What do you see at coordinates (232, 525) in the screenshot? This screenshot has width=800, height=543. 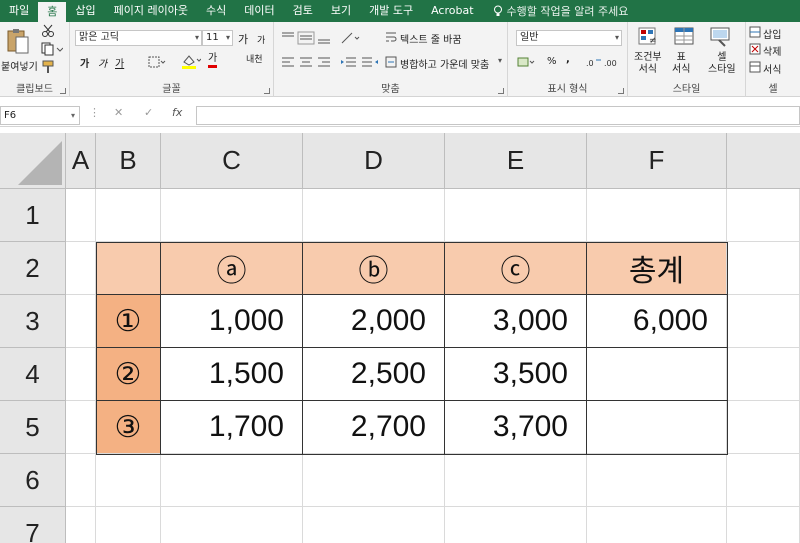 I see `cell-c7` at bounding box center [232, 525].